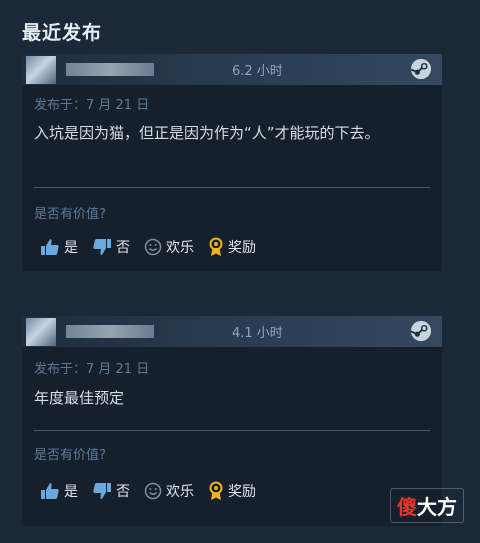 The image size is (480, 543). What do you see at coordinates (407, 507) in the screenshot?
I see `watermark-first: 傻` at bounding box center [407, 507].